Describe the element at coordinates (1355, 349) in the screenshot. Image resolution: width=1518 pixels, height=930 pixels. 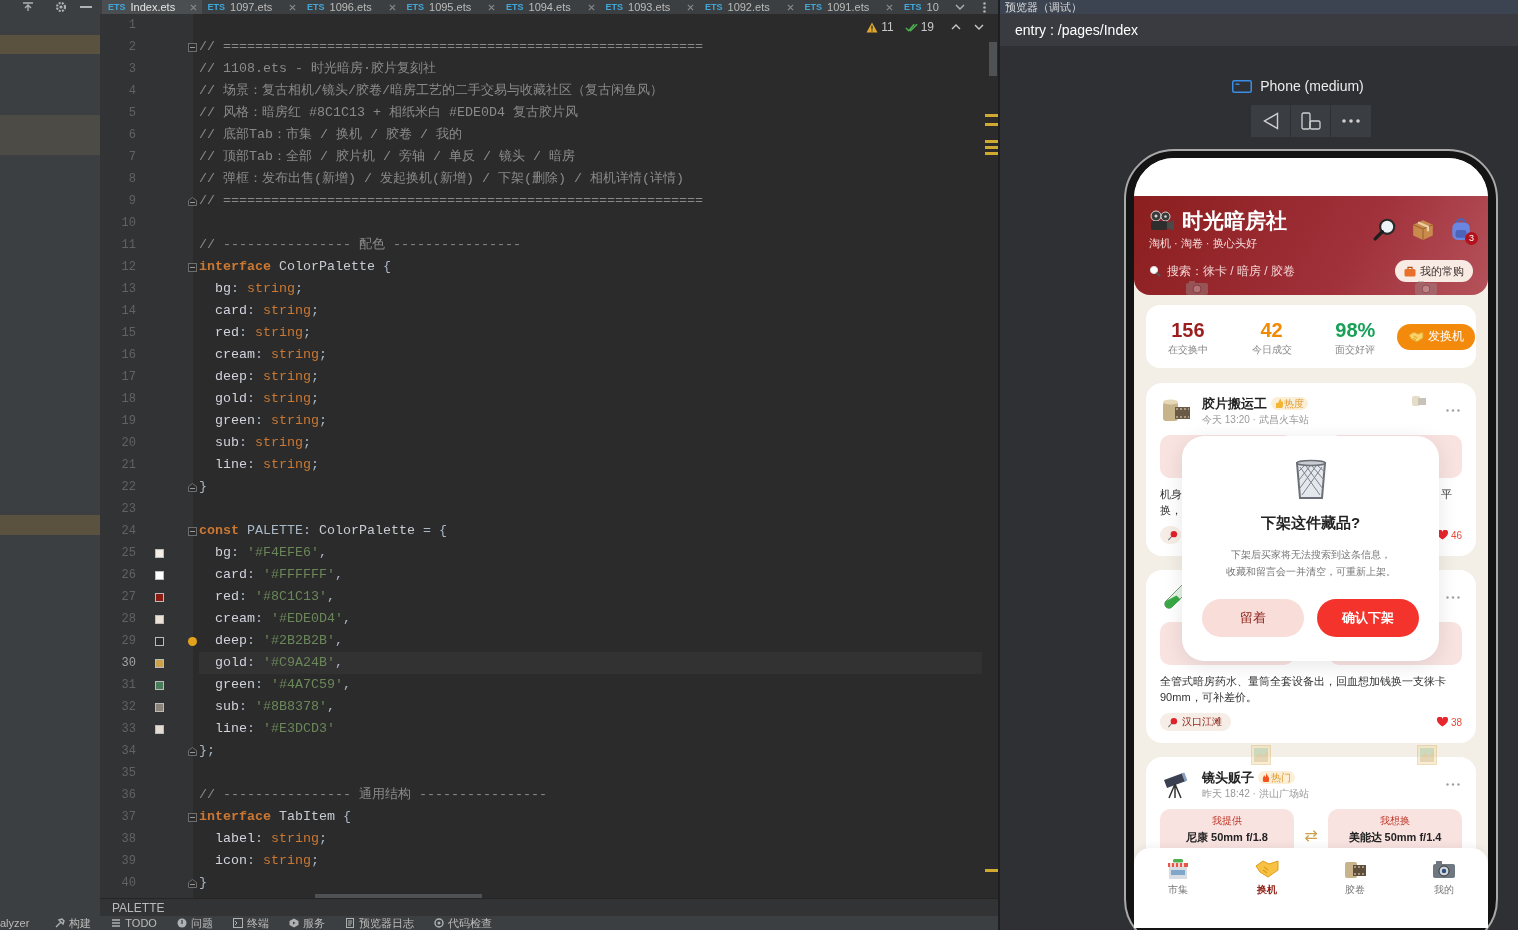
I see `stat-label: 面交好评` at that location.